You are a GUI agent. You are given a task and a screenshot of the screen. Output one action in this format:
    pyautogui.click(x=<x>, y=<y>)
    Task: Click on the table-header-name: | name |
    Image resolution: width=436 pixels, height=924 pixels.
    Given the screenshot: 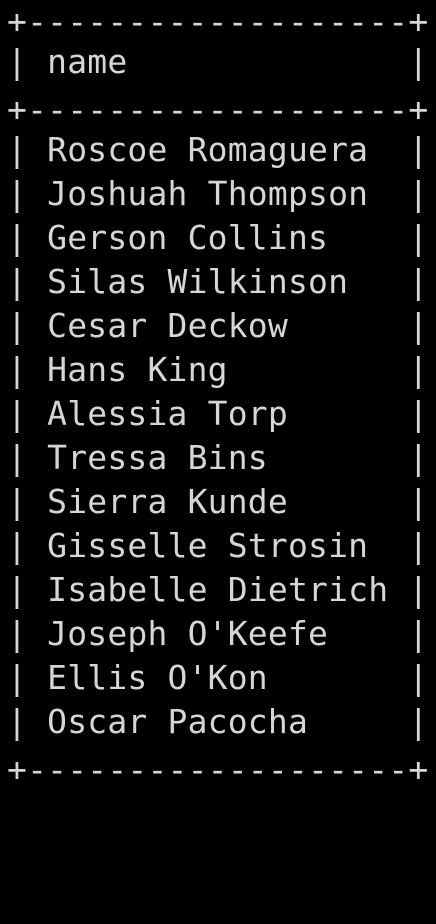 What is the action you would take?
    pyautogui.click(x=218, y=61)
    